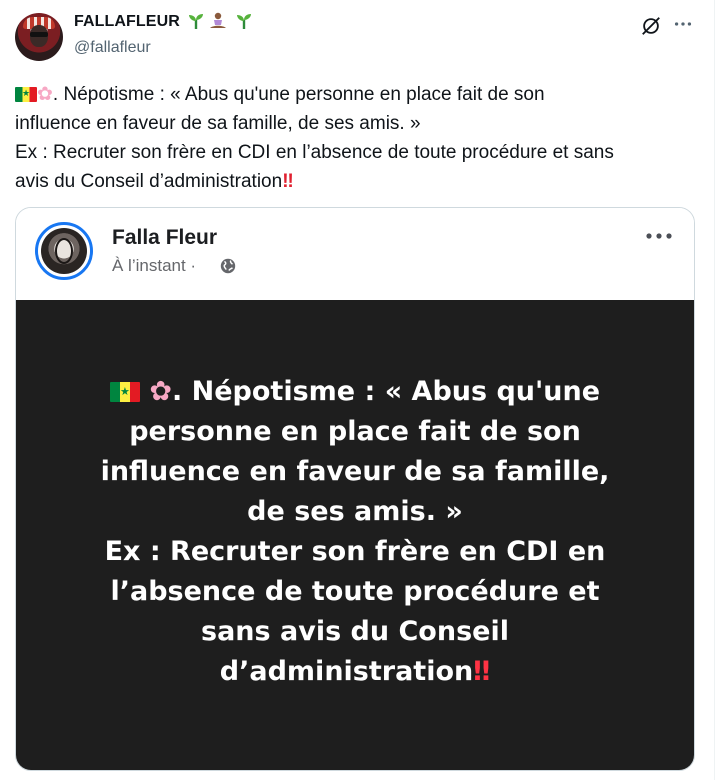 This screenshot has width=726, height=780. I want to click on embedded-text-line-3: influence en faveur de sa famille,, so click(355, 471).